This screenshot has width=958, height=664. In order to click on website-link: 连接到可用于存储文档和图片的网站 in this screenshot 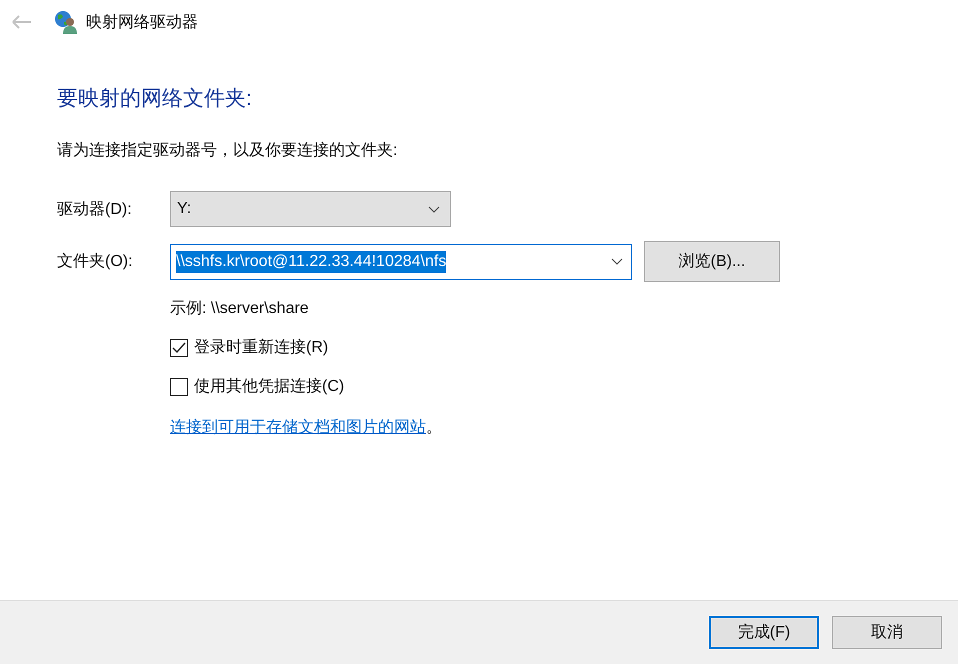, I will do `click(298, 427)`.